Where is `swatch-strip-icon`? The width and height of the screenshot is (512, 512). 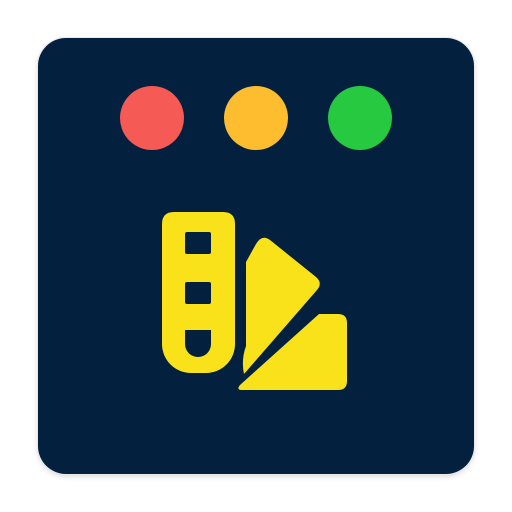
swatch-strip-icon is located at coordinates (198, 292).